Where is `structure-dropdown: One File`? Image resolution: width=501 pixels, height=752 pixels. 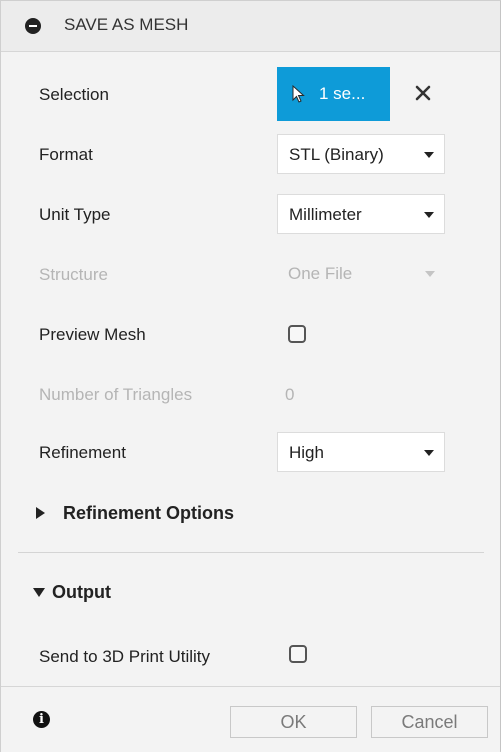 structure-dropdown: One File is located at coordinates (361, 274).